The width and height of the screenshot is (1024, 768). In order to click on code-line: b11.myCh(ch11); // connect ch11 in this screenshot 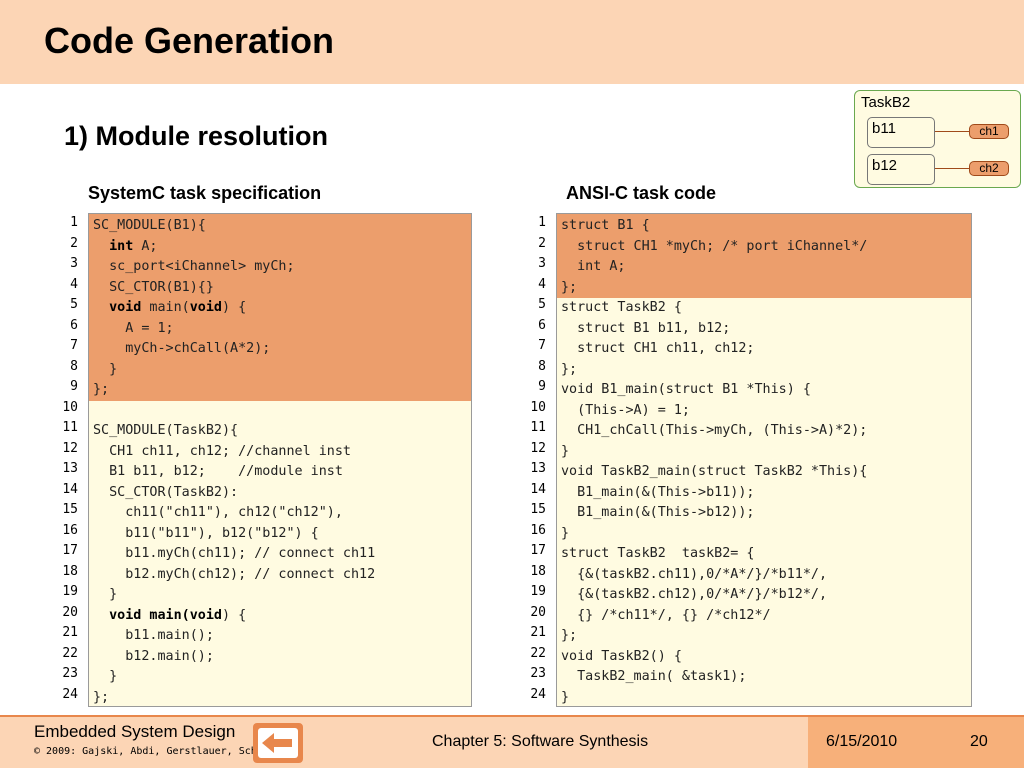, I will do `click(280, 554)`.